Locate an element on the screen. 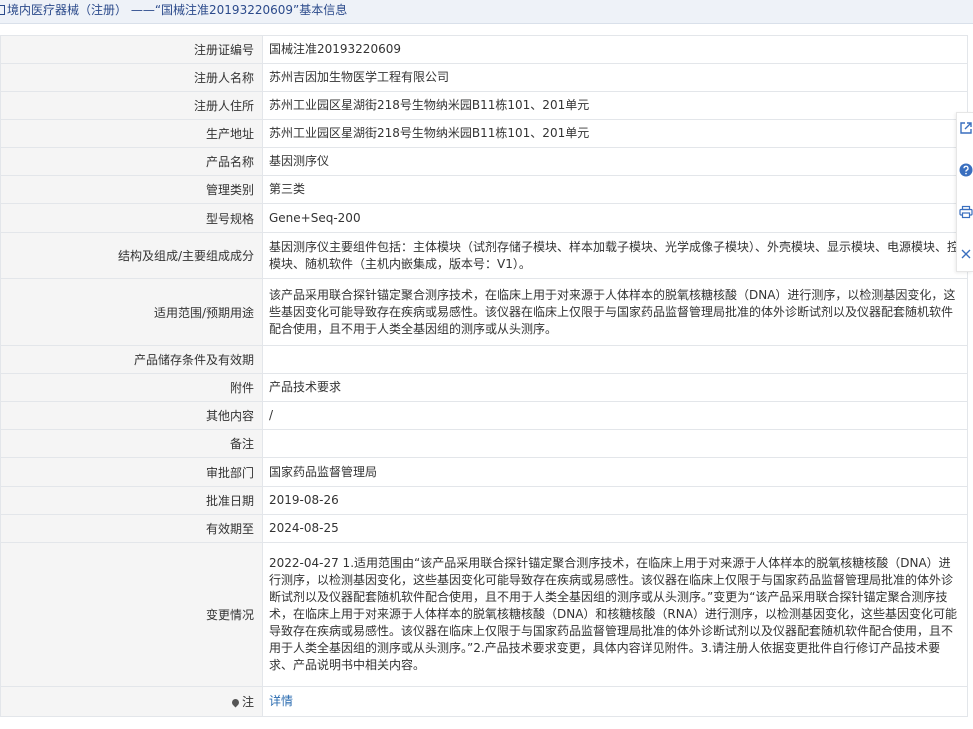  row-value: 国家药品监督管理局 is located at coordinates (615, 472).